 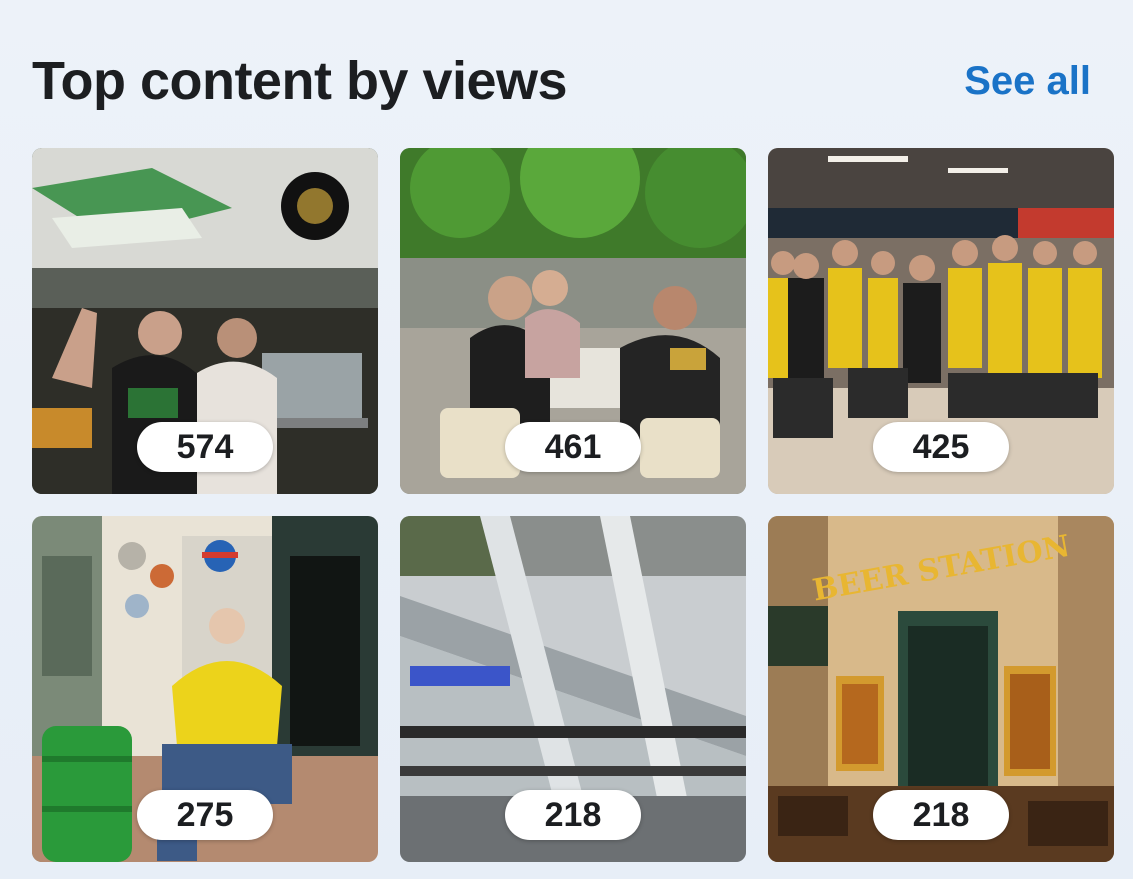 I want to click on content-tile: 461, so click(x=573, y=321).